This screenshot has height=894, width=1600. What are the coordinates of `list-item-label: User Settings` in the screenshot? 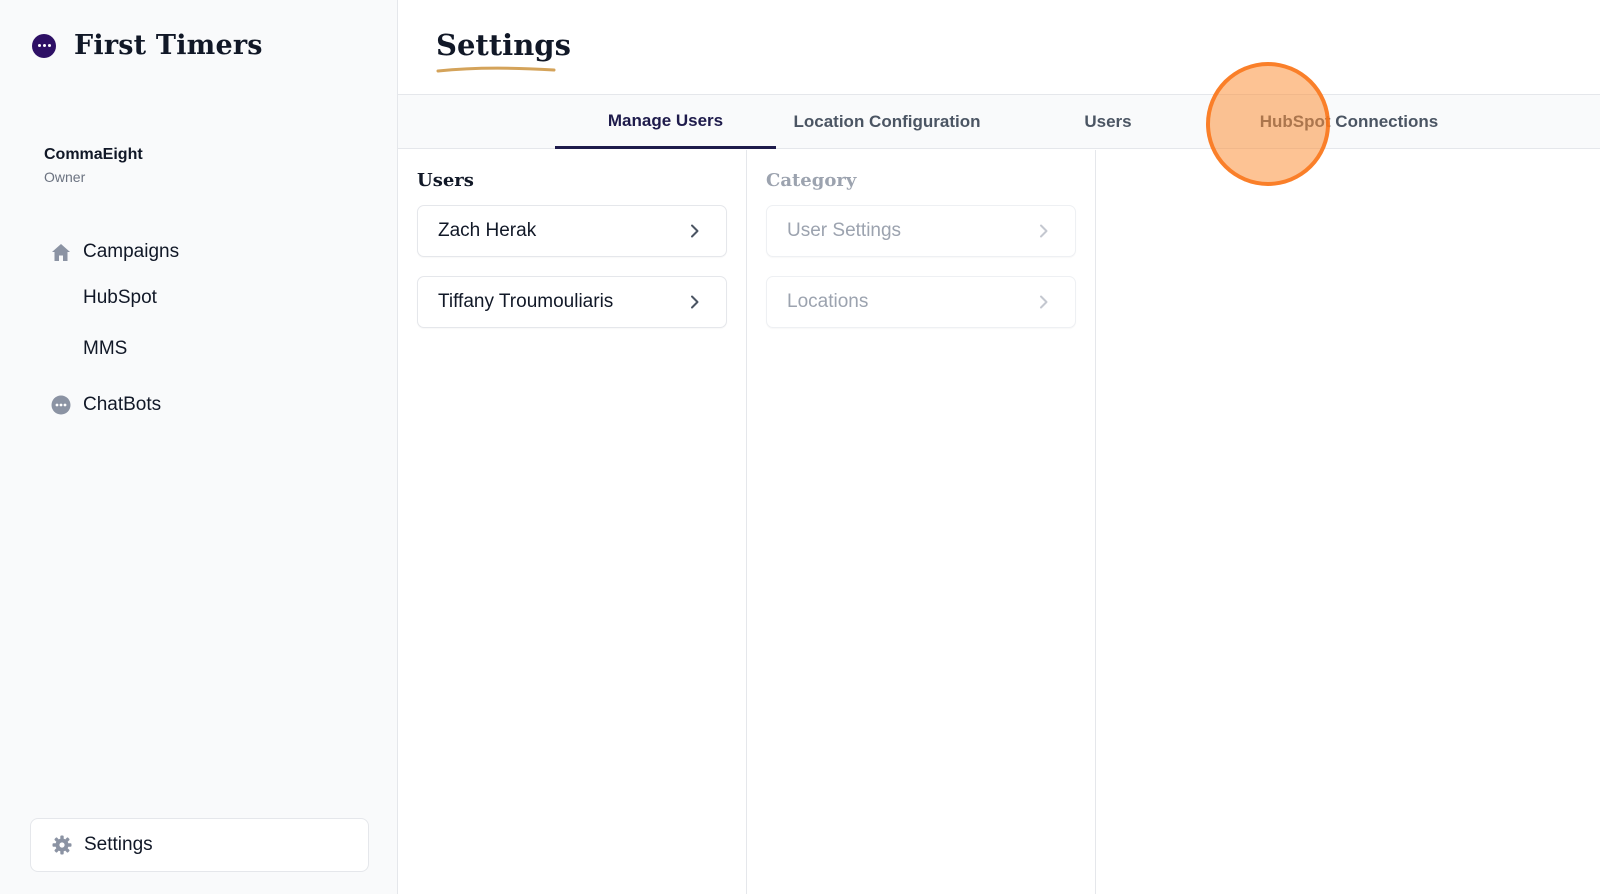 It's located at (844, 230).